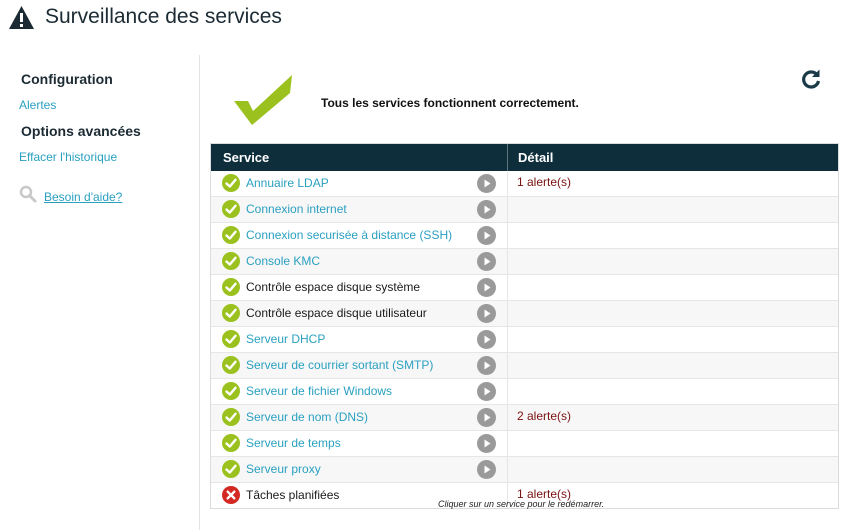 Image resolution: width=851 pixels, height=530 pixels. Describe the element at coordinates (544, 182) in the screenshot. I see `detail-text: 1 alerte(s)` at that location.